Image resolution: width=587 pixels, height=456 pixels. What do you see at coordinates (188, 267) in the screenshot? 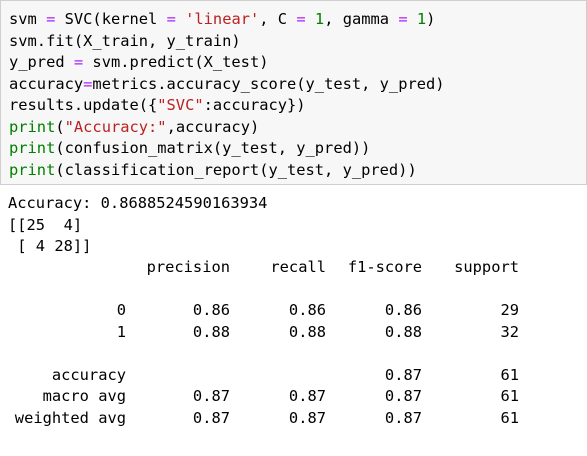
I see `report-header-precision: precision` at bounding box center [188, 267].